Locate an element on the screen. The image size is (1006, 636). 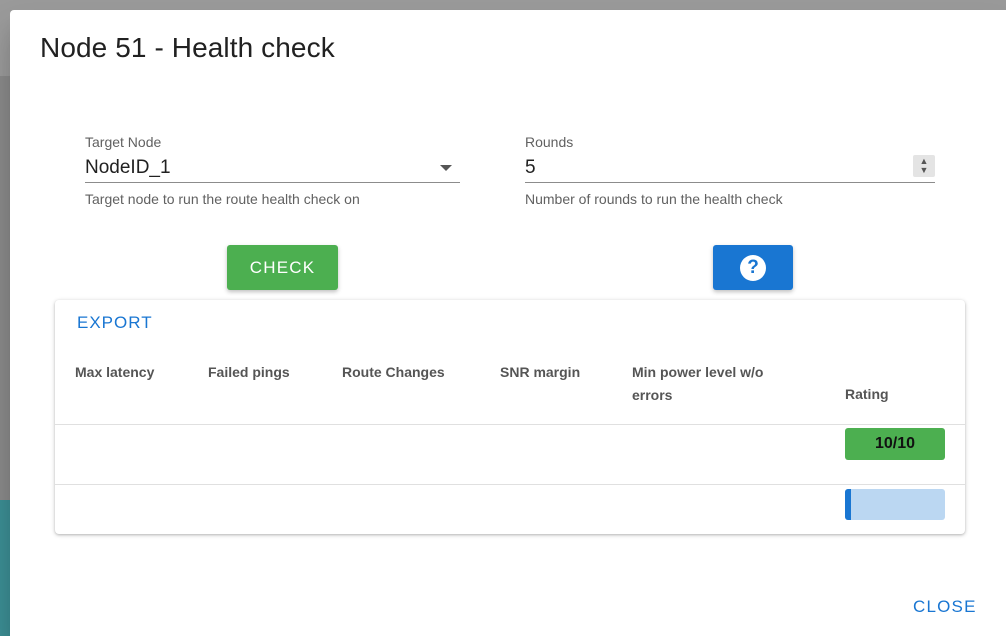
dropdown-arrow-icon is located at coordinates (446, 168).